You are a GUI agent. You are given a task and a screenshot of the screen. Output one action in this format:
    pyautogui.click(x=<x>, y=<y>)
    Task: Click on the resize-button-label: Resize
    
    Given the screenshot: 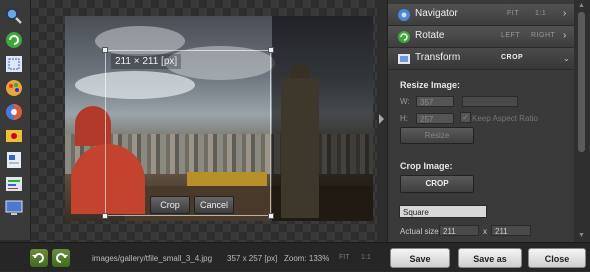 What is the action you would take?
    pyautogui.click(x=437, y=135)
    